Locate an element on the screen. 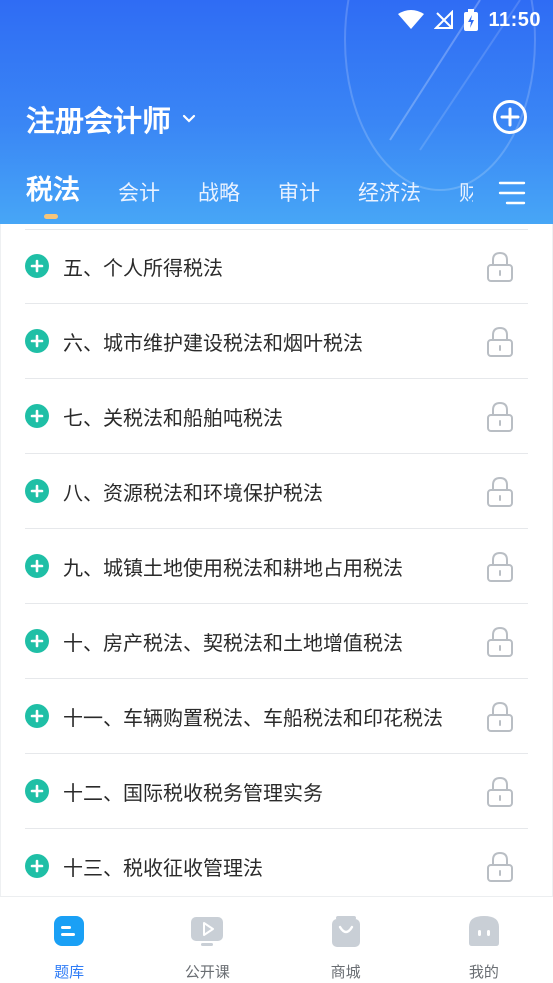 Image resolution: width=553 pixels, height=983 pixels. nav-mall: 商城 is located at coordinates (346, 940).